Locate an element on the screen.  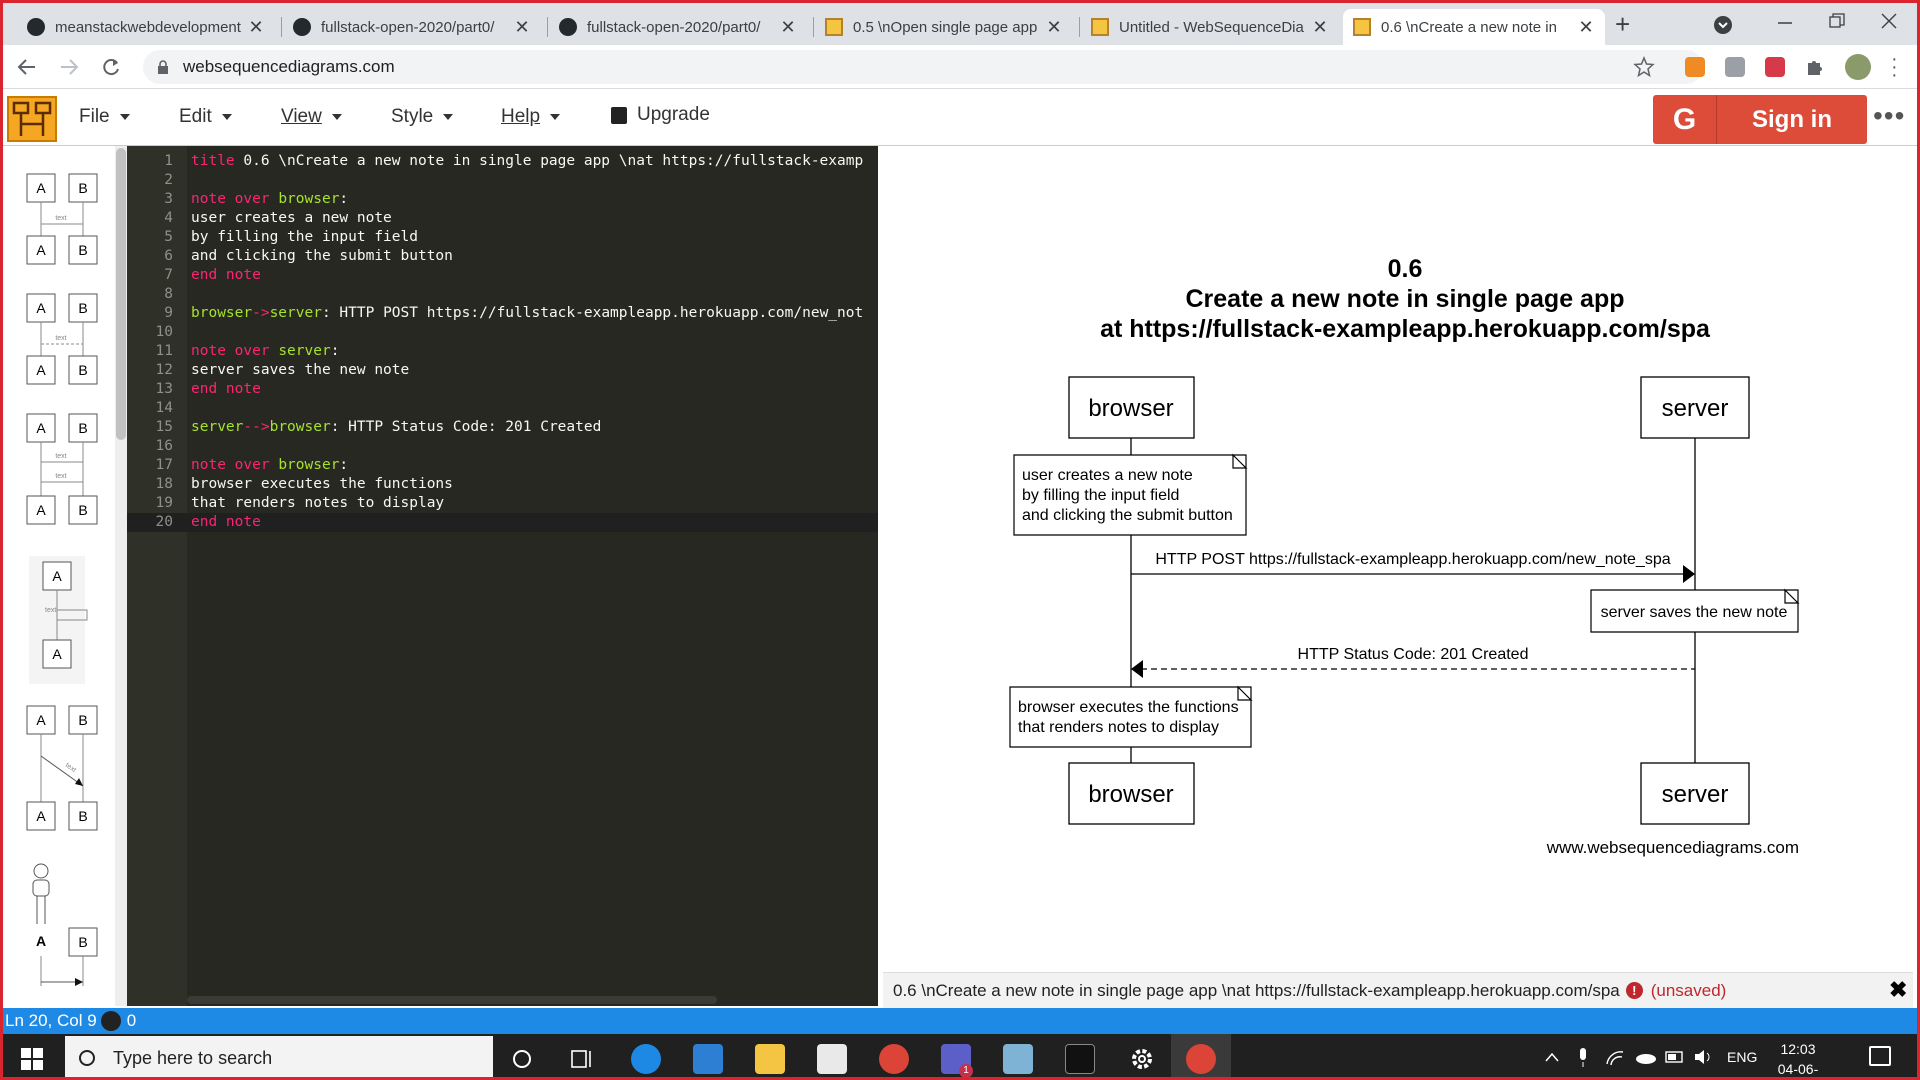
note-line: browser executes the functions is located at coordinates (1128, 707).